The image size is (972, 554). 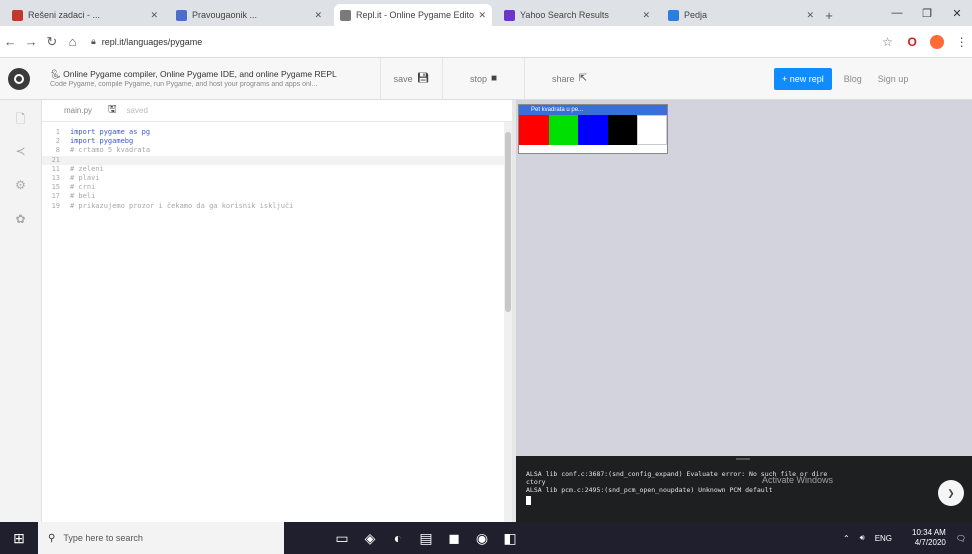 I want to click on language-indicator: ENG, so click(x=883, y=538).